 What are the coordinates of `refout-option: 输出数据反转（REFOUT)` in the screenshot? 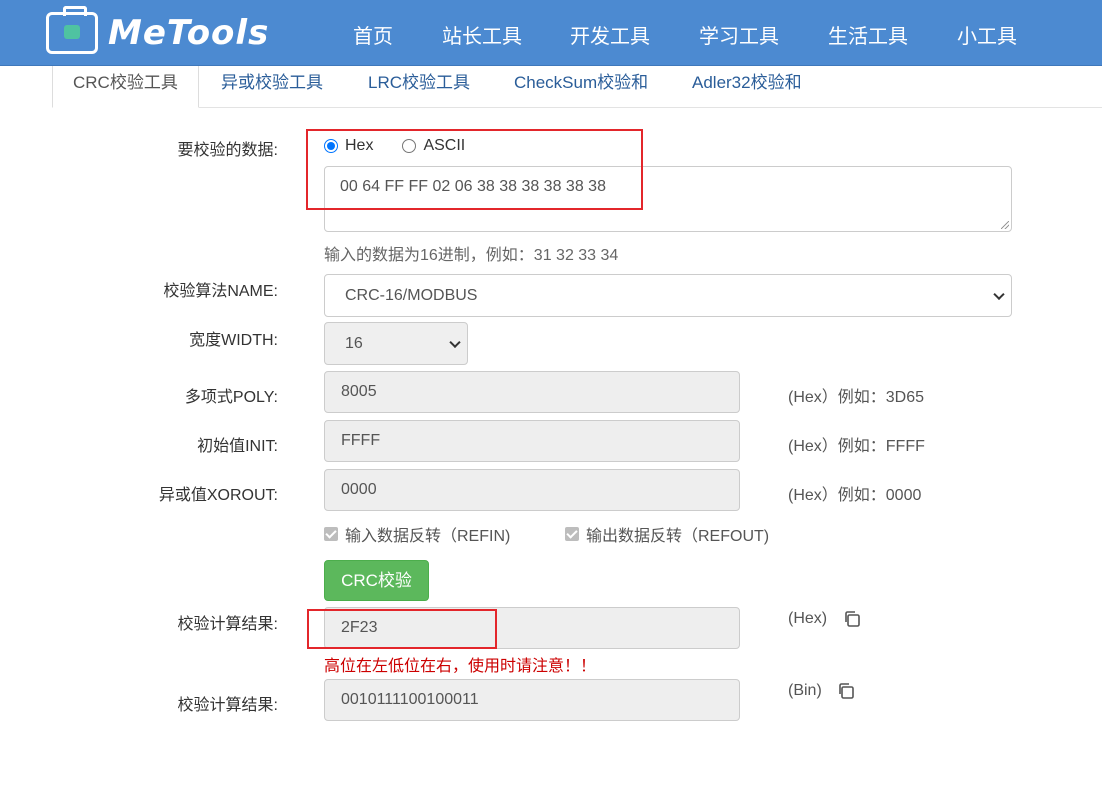 It's located at (667, 534).